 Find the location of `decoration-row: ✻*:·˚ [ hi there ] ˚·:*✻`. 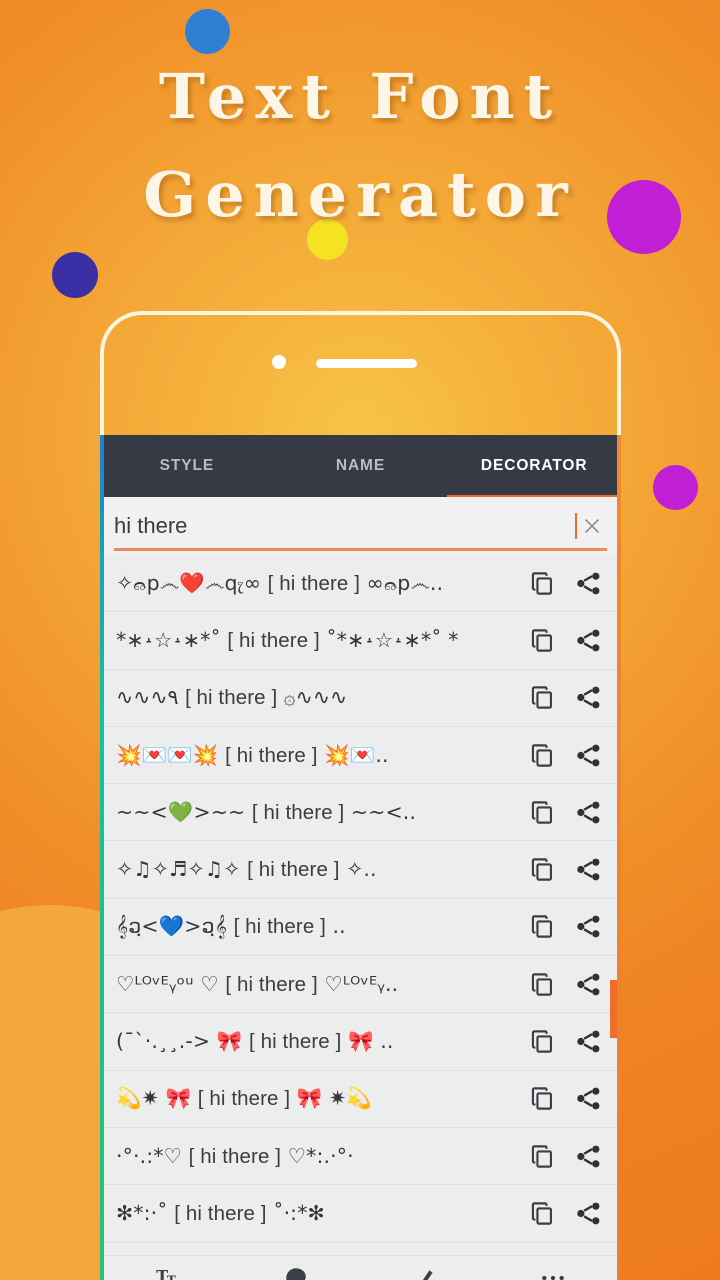

decoration-row: ✻*:·˚ [ hi there ] ˚·:*✻ is located at coordinates (360, 1214).